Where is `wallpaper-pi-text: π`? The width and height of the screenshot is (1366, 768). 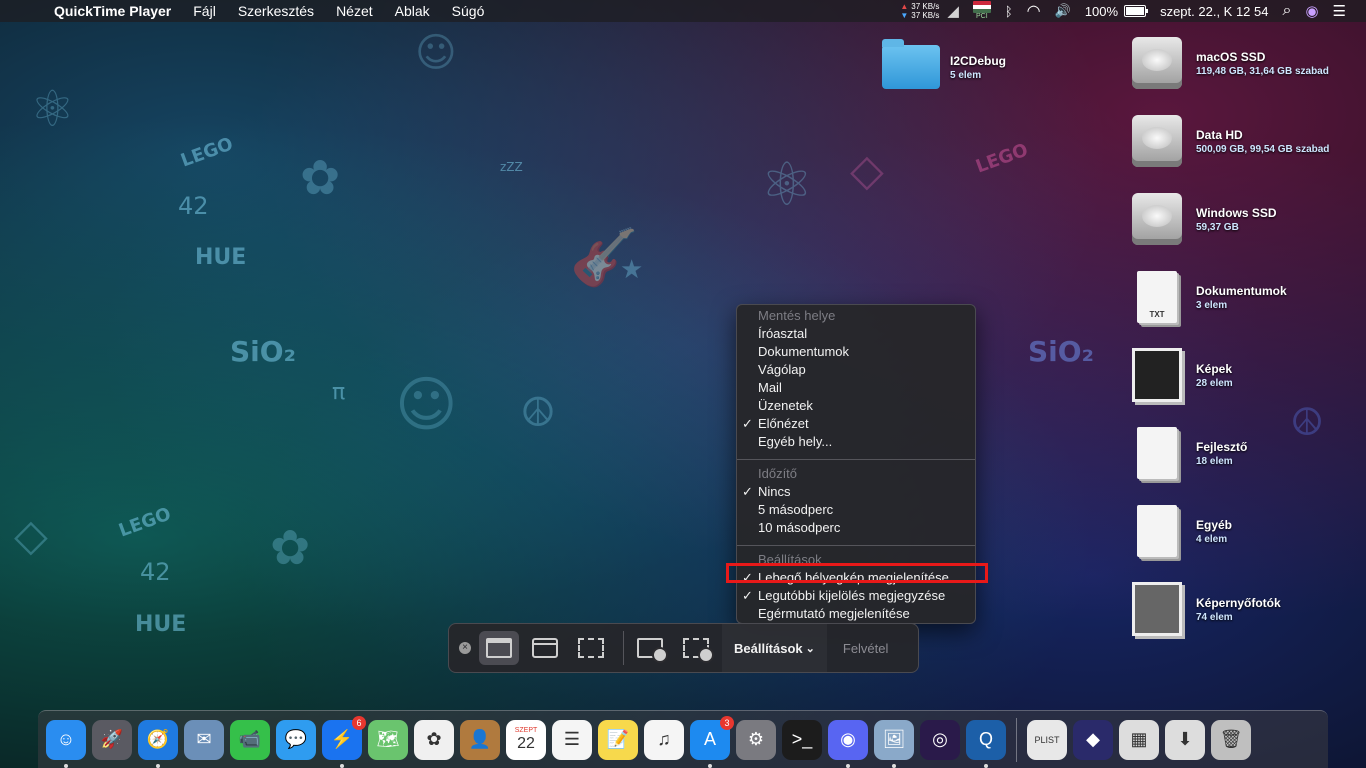
wallpaper-pi-text: π is located at coordinates (339, 392).